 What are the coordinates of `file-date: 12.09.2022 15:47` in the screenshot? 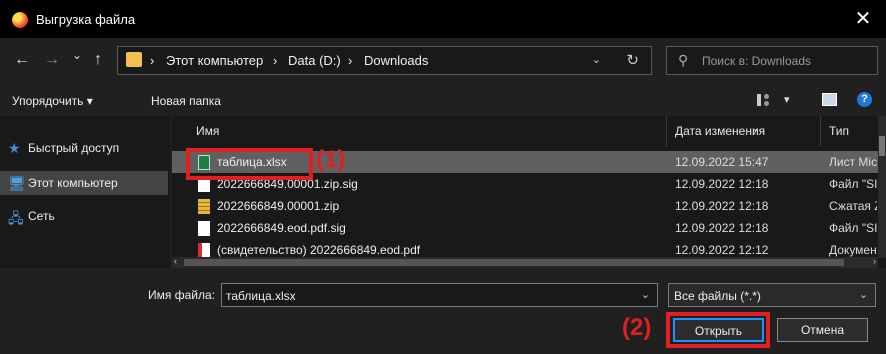 It's located at (722, 162).